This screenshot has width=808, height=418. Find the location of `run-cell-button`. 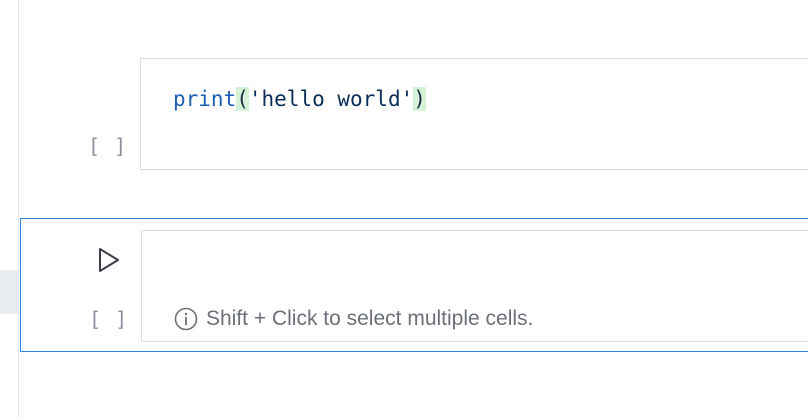

run-cell-button is located at coordinates (109, 260).